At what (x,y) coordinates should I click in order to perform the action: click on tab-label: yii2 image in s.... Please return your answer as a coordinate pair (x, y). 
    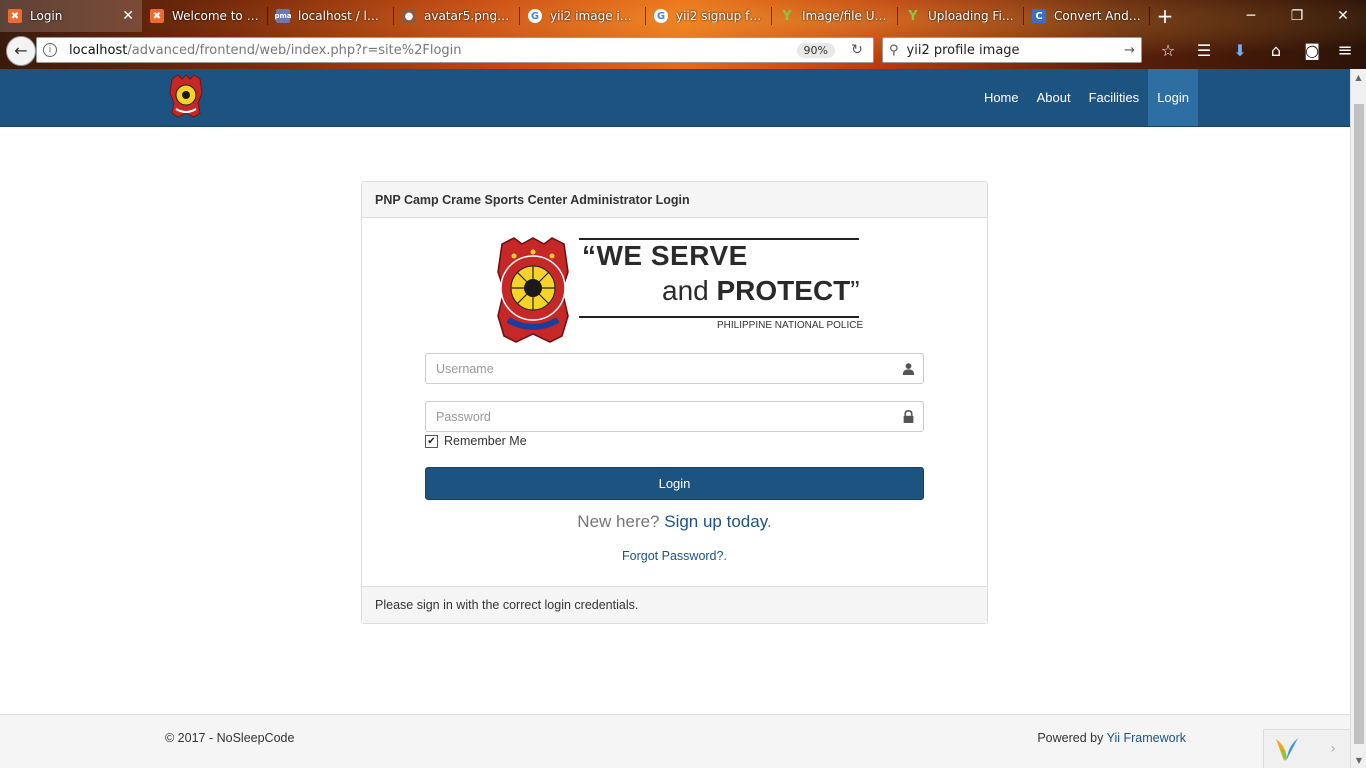
    Looking at the image, I should click on (594, 16).